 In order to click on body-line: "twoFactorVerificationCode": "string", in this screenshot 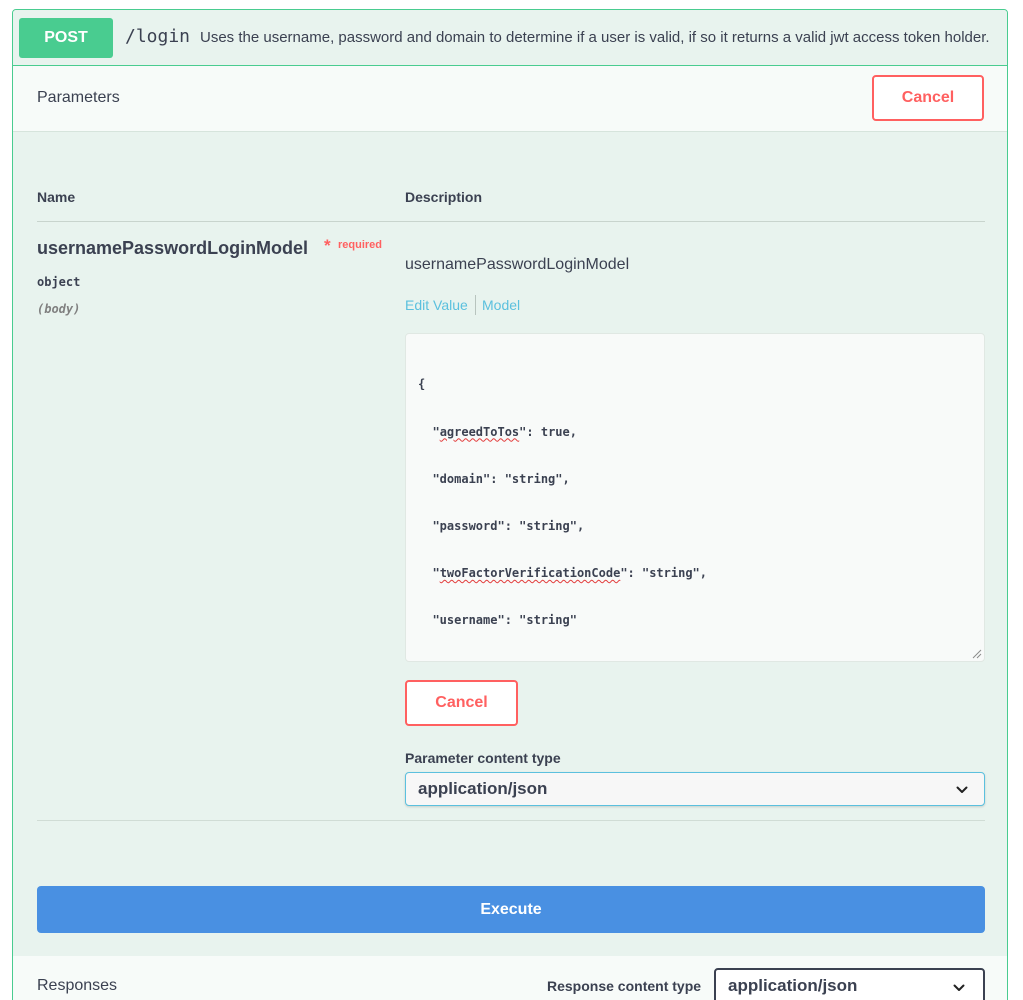, I will do `click(563, 572)`.